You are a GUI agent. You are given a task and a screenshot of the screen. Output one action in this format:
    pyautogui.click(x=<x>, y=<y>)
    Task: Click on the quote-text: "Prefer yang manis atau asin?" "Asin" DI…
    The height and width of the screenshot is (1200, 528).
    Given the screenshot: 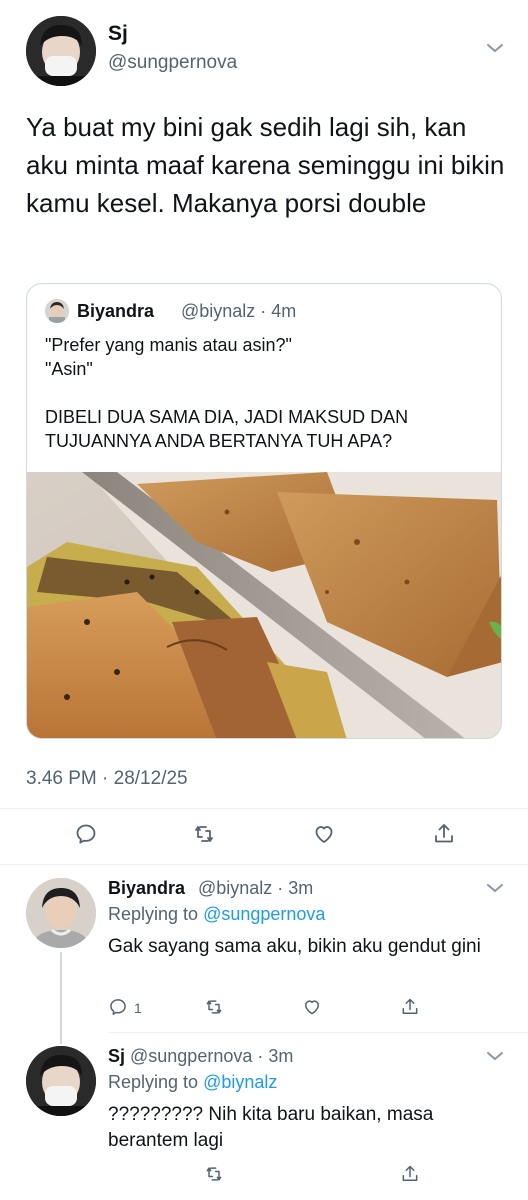 What is the action you would take?
    pyautogui.click(x=227, y=393)
    